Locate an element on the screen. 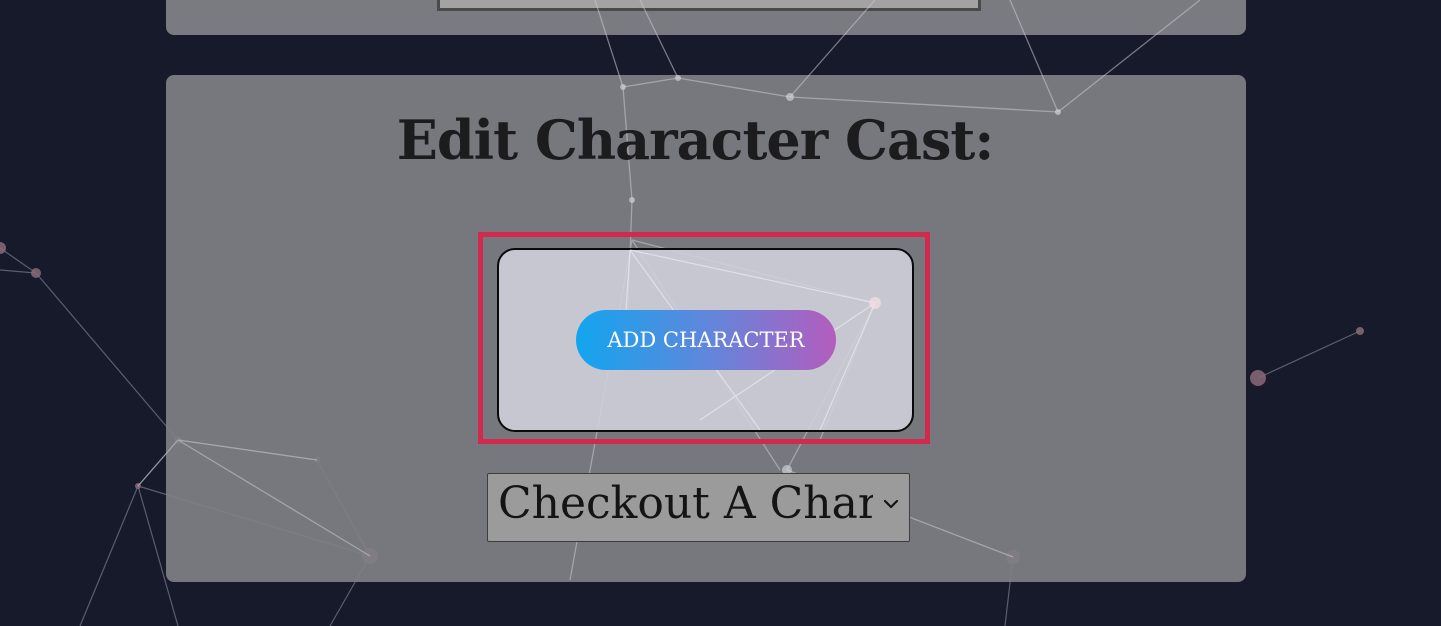  chevron-down-icon is located at coordinates (891, 504).